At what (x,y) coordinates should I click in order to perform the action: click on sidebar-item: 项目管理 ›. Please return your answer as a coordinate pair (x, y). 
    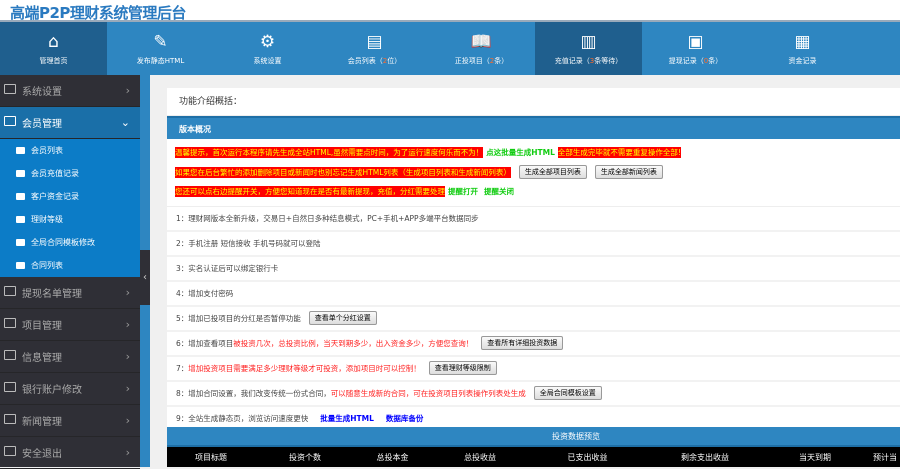
    Looking at the image, I should click on (70, 325).